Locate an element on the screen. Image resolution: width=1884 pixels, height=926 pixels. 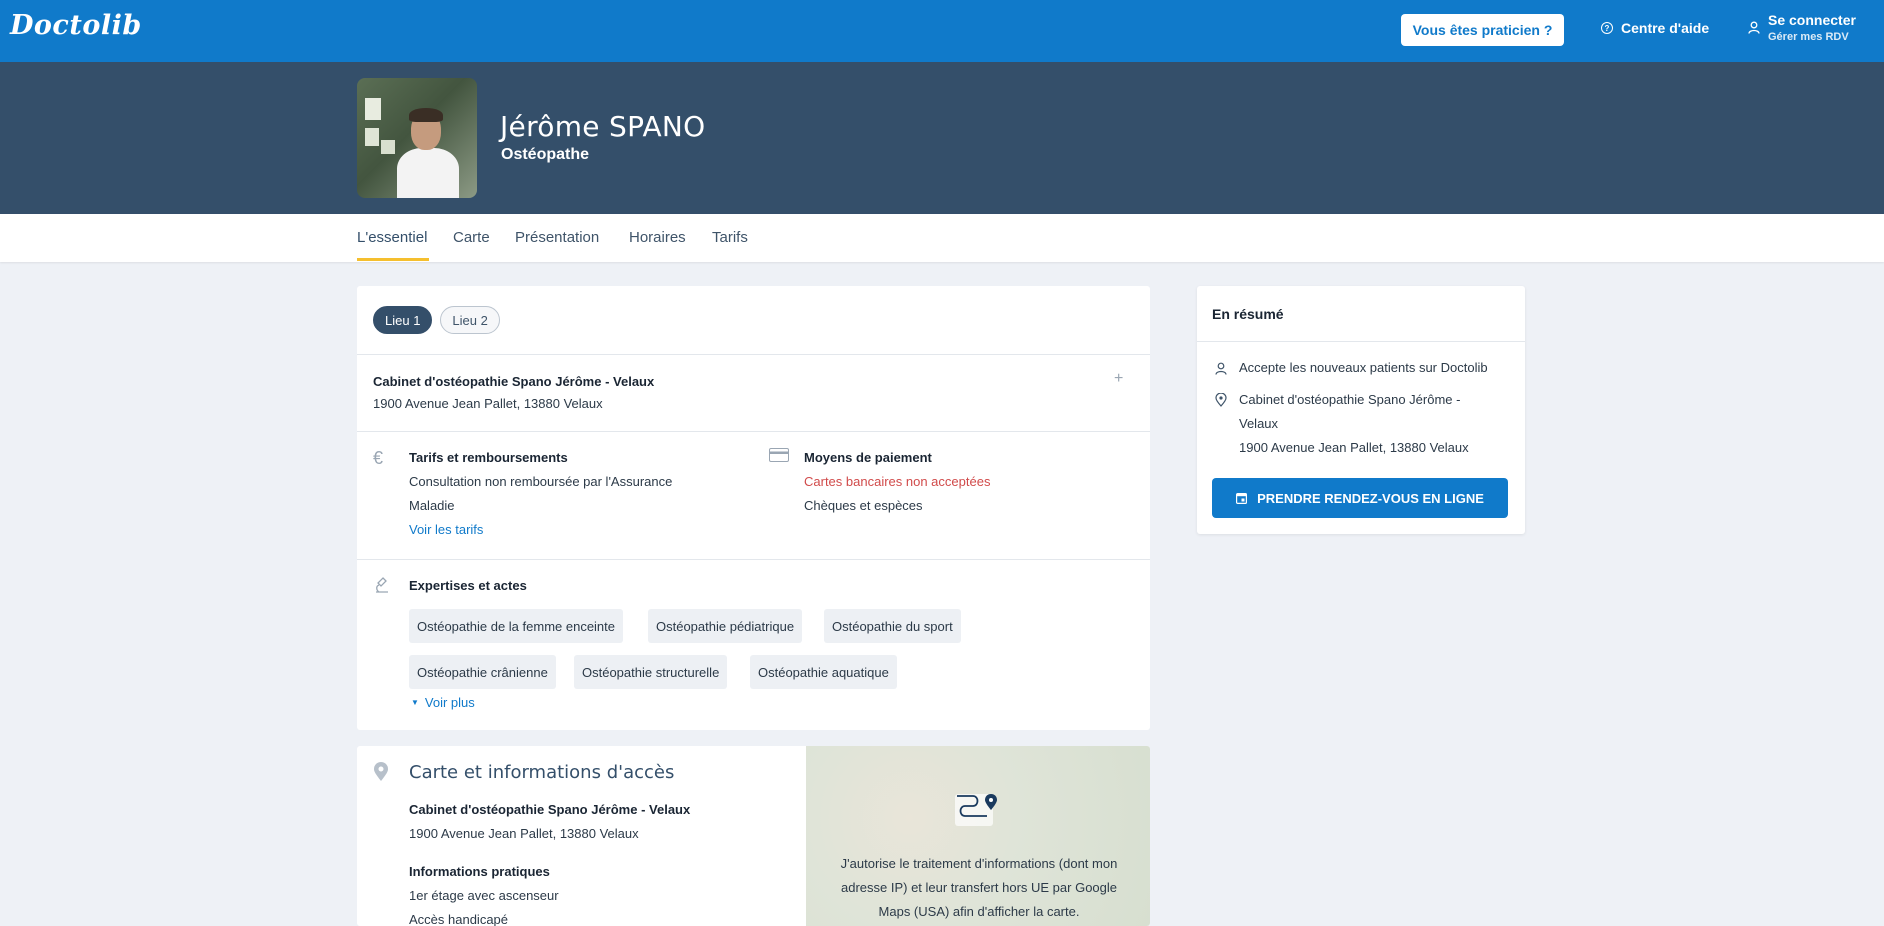
practical-info-title: Informations pratiques is located at coordinates (479, 871).